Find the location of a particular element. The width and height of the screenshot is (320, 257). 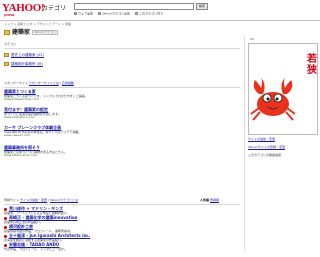

sites-label: 登録サイト is located at coordinates (12, 200).